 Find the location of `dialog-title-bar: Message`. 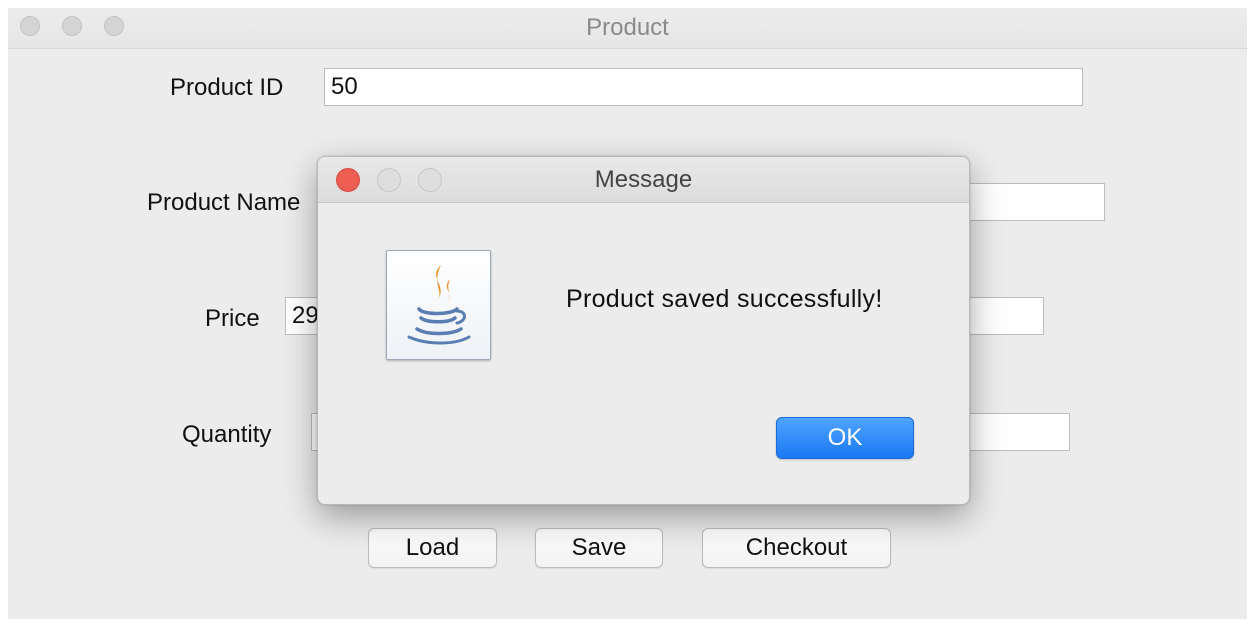

dialog-title-bar: Message is located at coordinates (643, 180).